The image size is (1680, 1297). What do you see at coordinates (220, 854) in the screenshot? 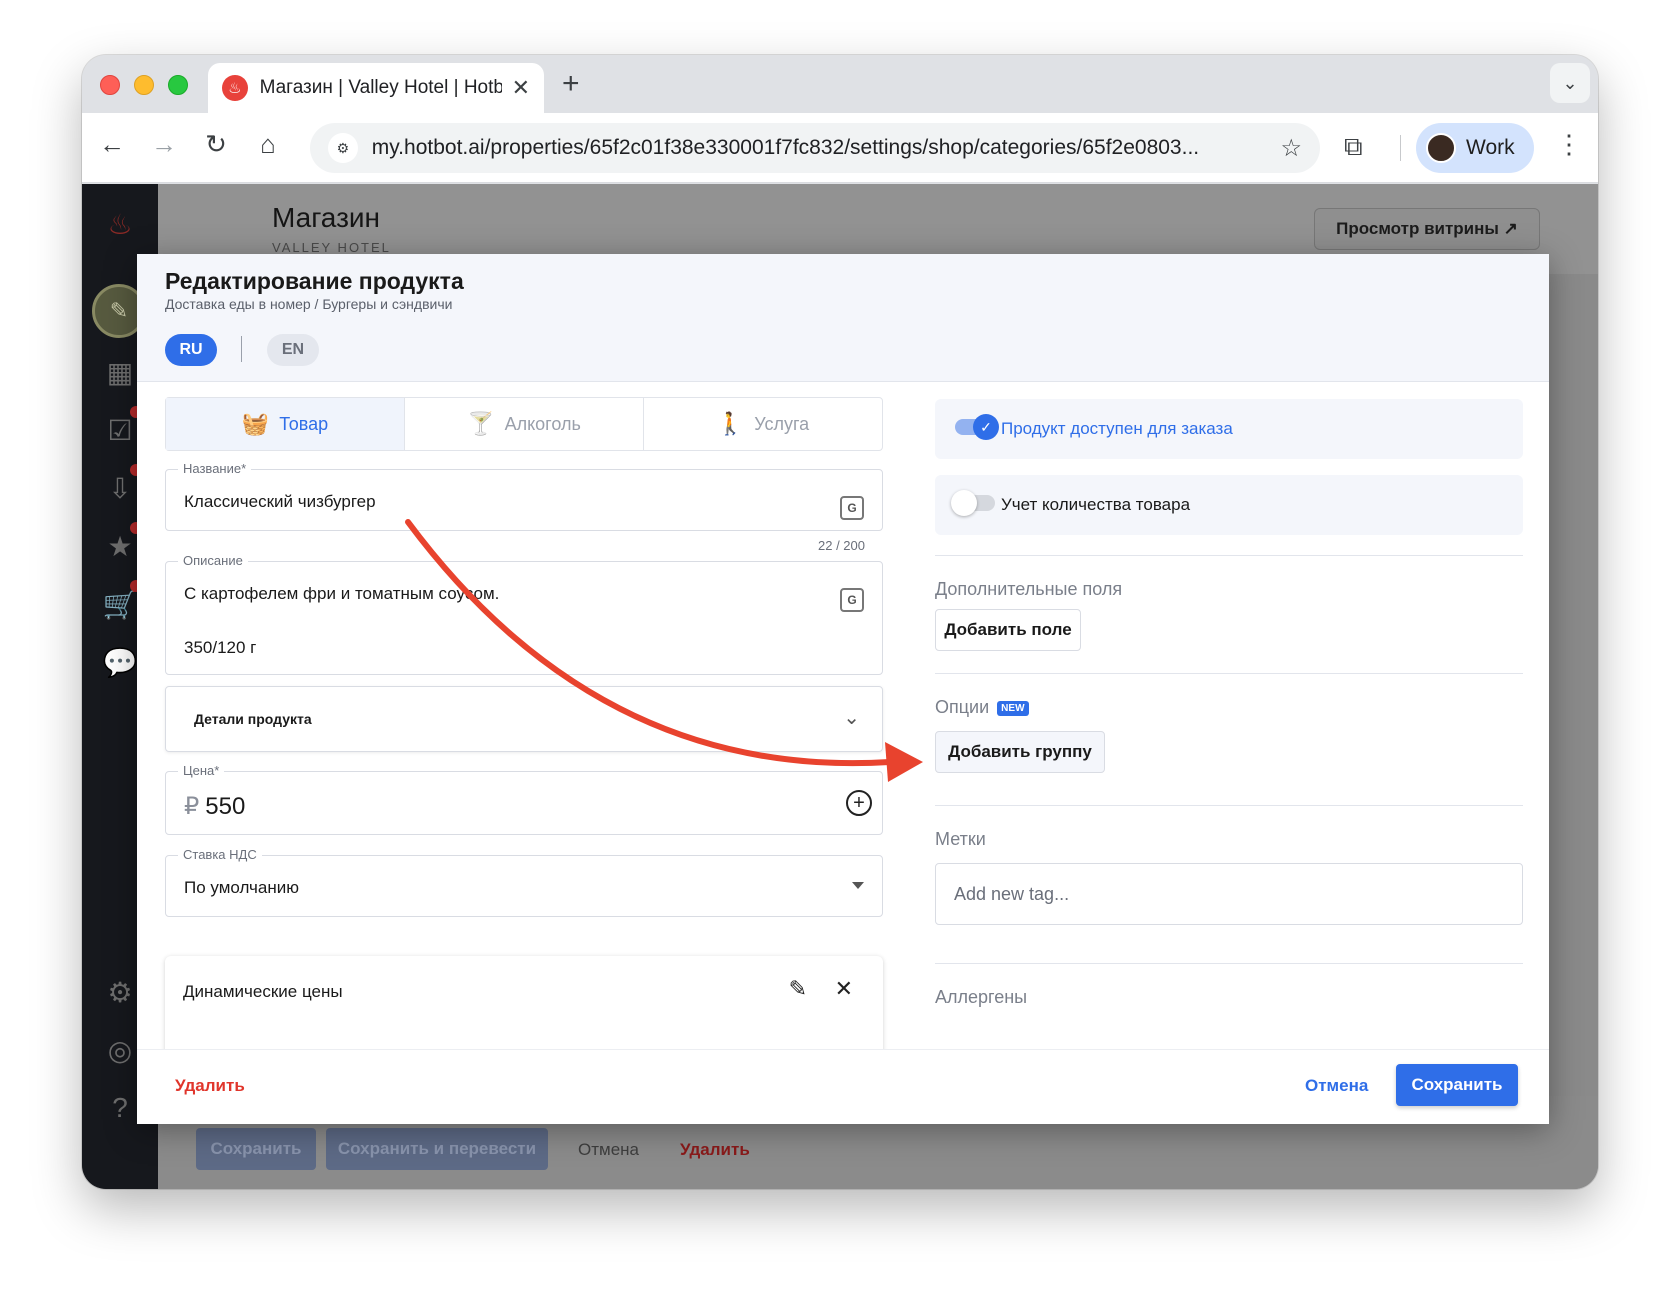
I see `vat-field-label: Ставка НДС` at bounding box center [220, 854].